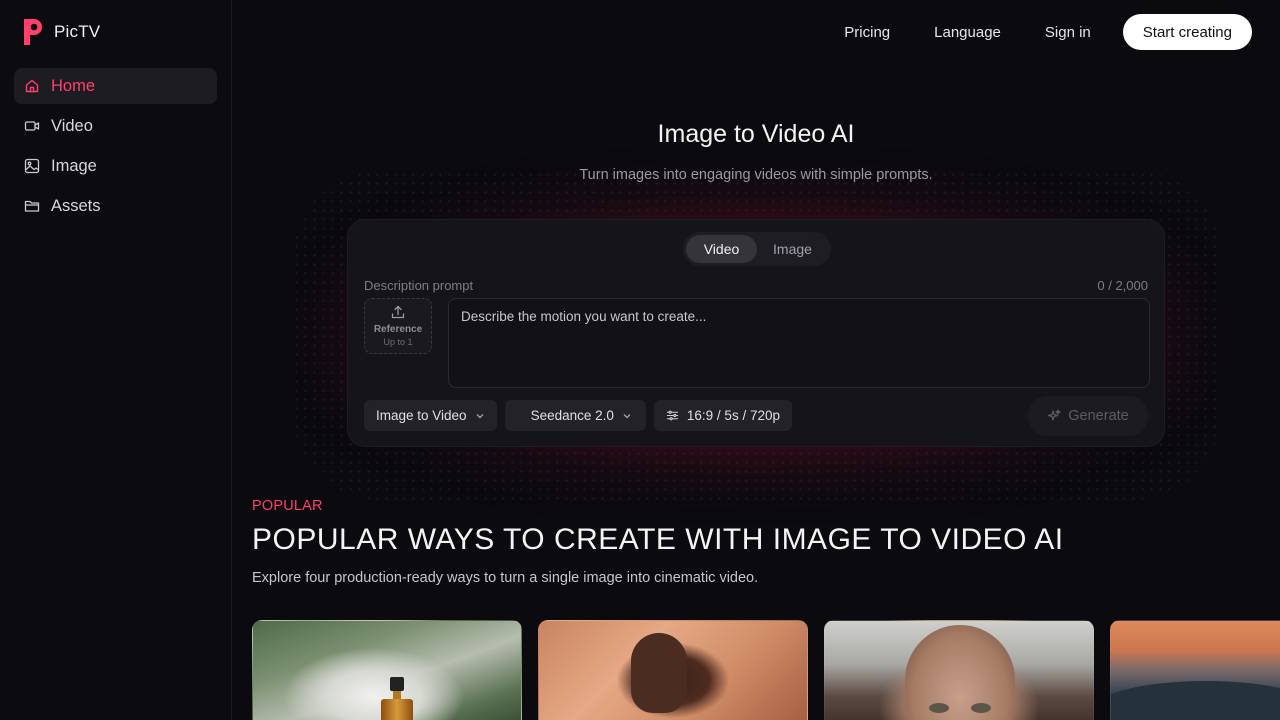  I want to click on brand: PicTV, so click(115, 32).